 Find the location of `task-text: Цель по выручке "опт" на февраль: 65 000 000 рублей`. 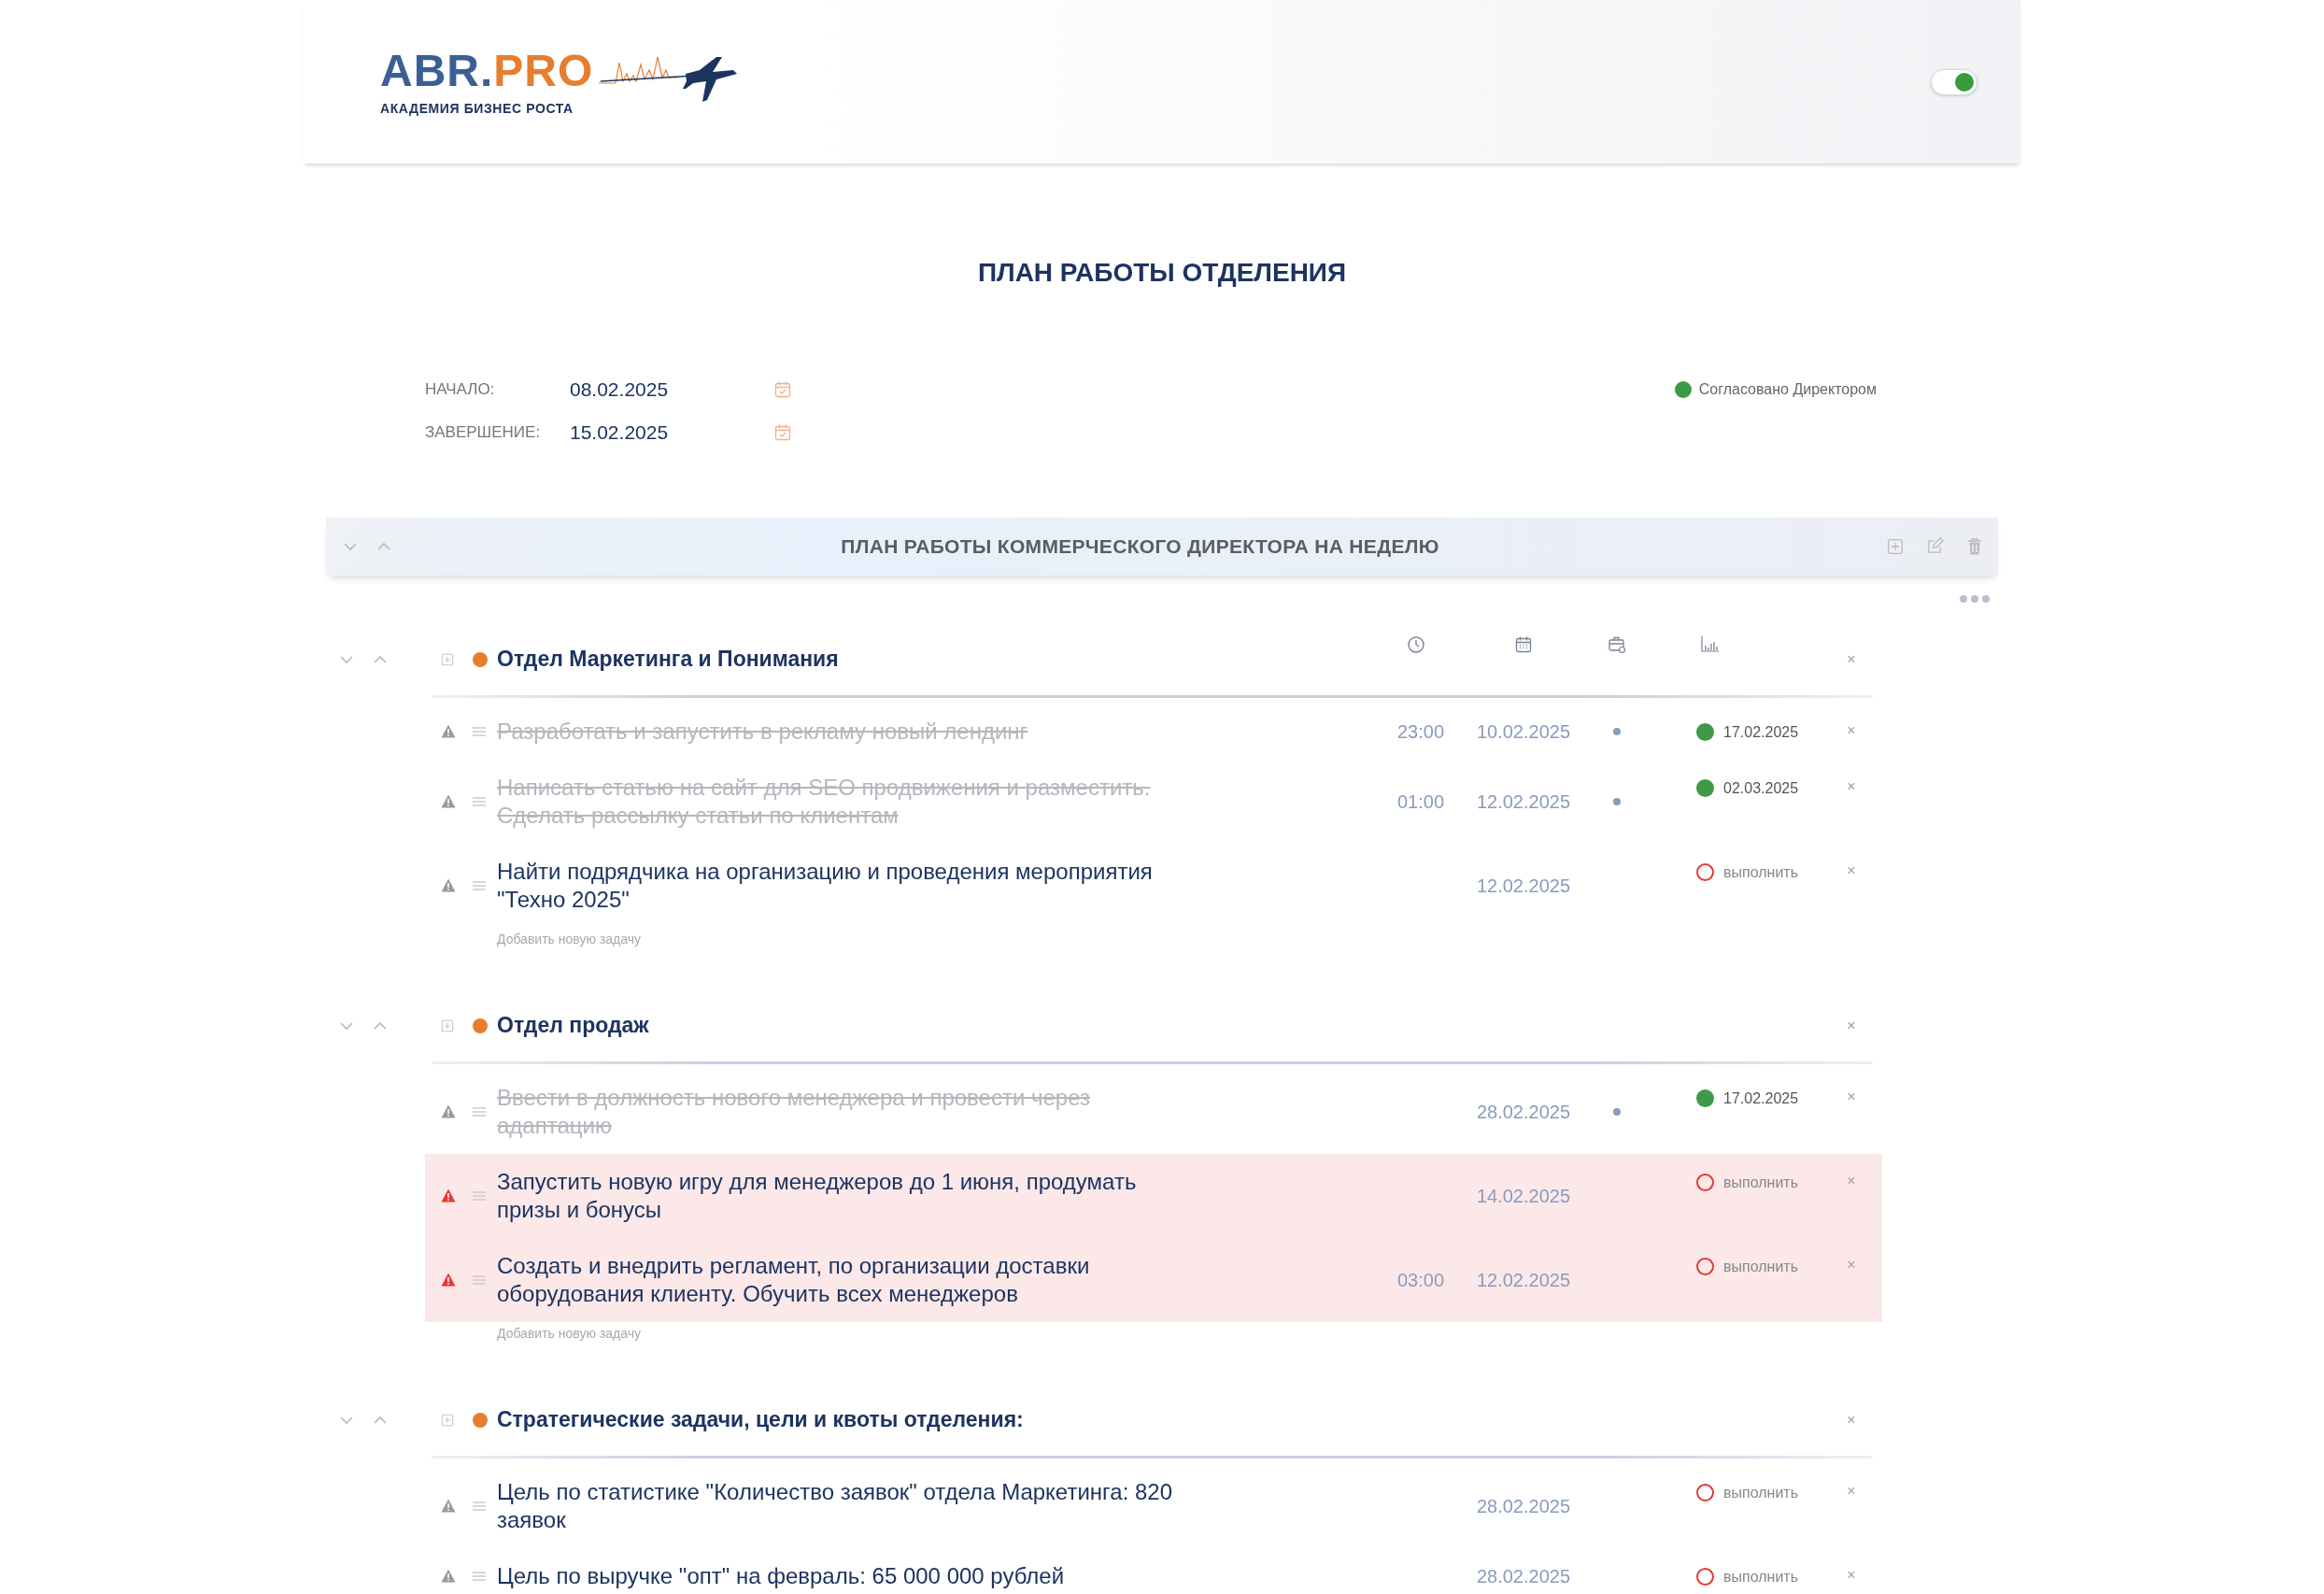

task-text: Цель по выручке "опт" на февраль: 65 000 000 рублей is located at coordinates (781, 1575).